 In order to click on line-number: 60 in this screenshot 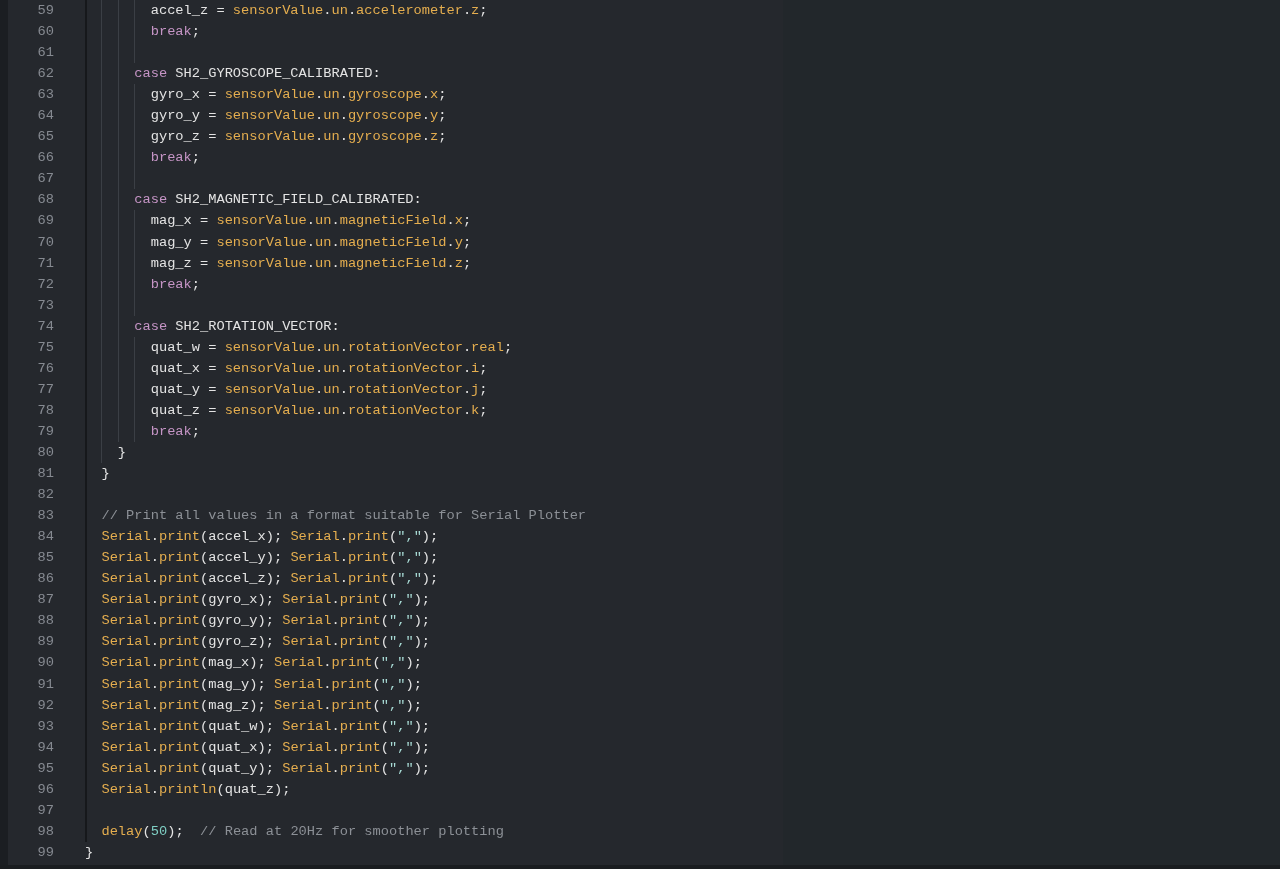, I will do `click(45, 32)`.